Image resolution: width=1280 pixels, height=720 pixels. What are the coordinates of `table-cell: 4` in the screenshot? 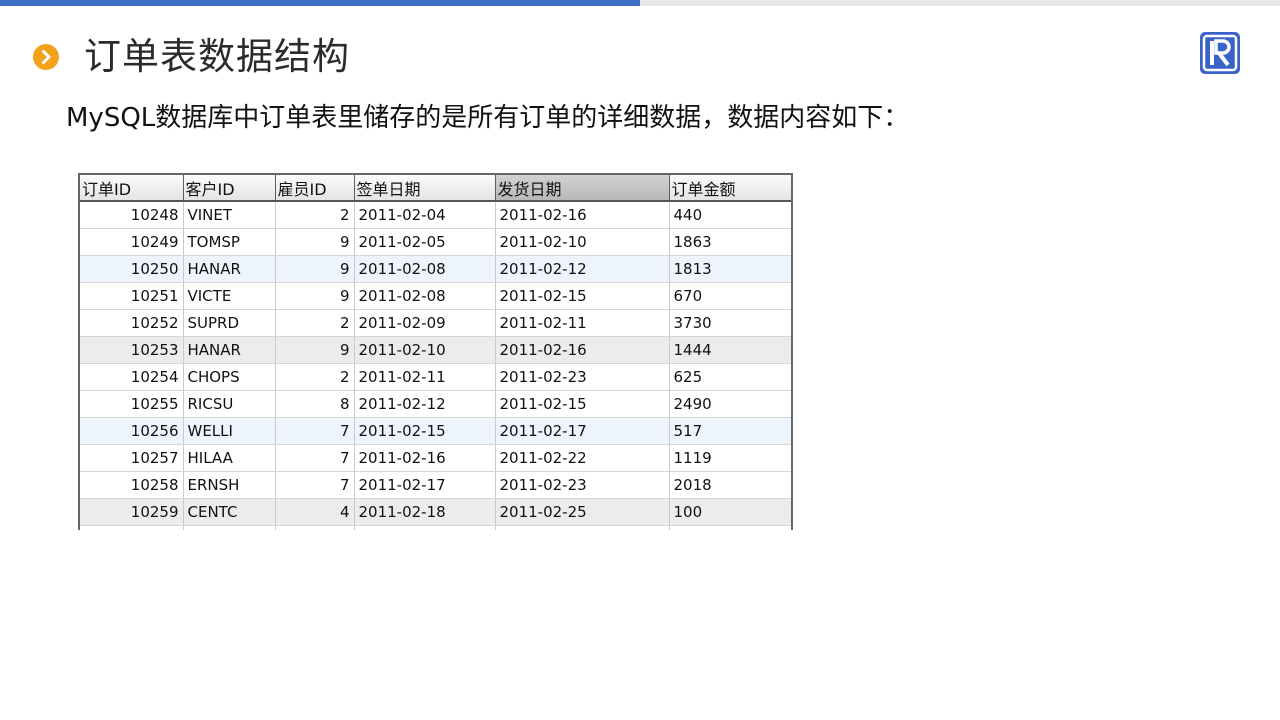 It's located at (315, 512).